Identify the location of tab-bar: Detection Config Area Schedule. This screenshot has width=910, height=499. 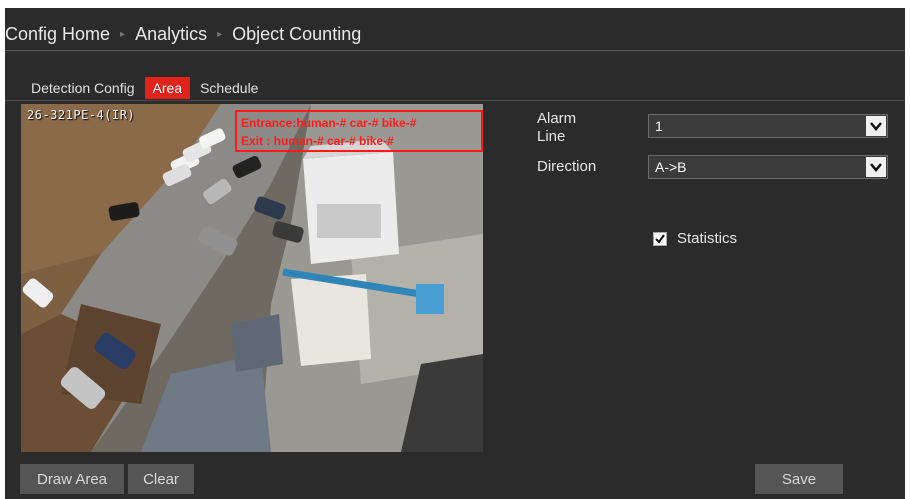
(146, 88).